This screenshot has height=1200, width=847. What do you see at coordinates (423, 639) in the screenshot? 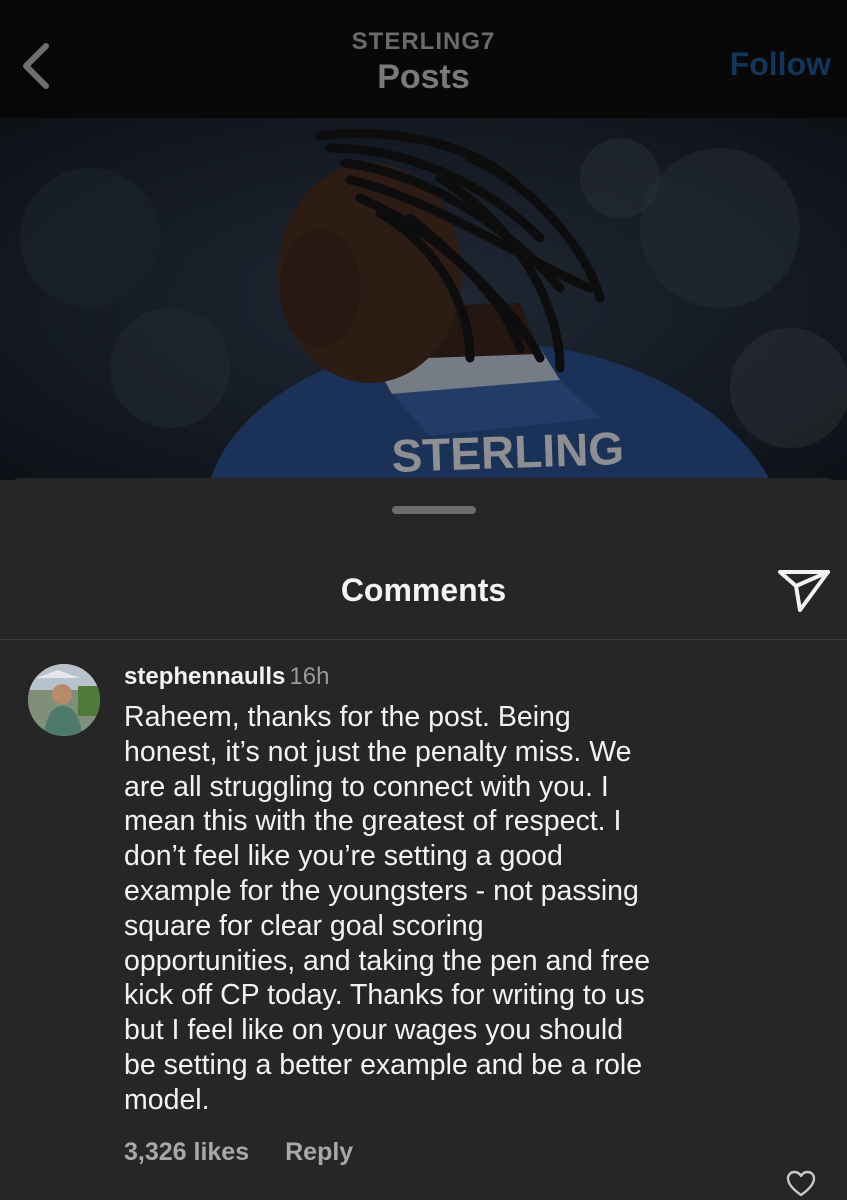
I see `sheet-divider` at bounding box center [423, 639].